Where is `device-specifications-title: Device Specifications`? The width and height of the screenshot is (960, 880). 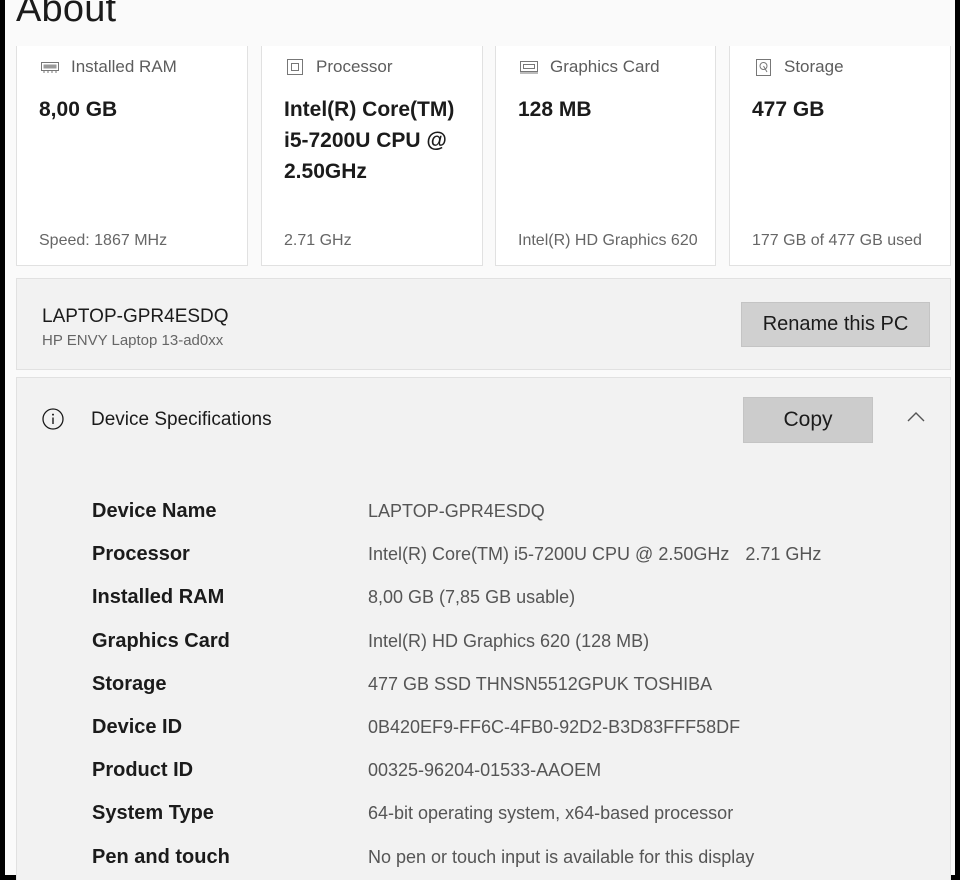 device-specifications-title: Device Specifications is located at coordinates (181, 419).